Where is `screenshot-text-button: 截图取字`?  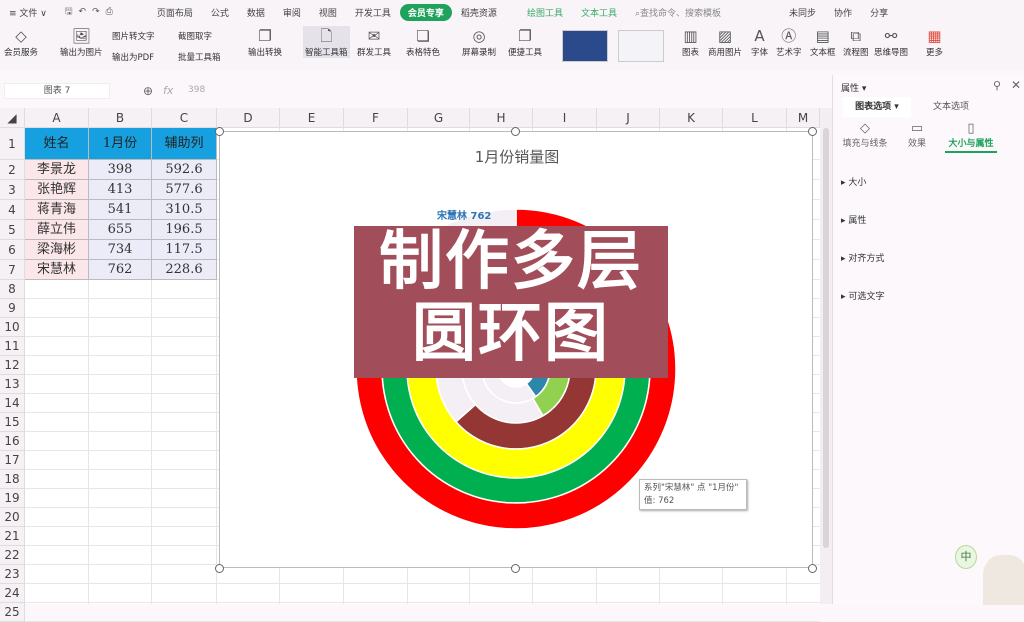
screenshot-text-button: 截图取字 is located at coordinates (195, 36).